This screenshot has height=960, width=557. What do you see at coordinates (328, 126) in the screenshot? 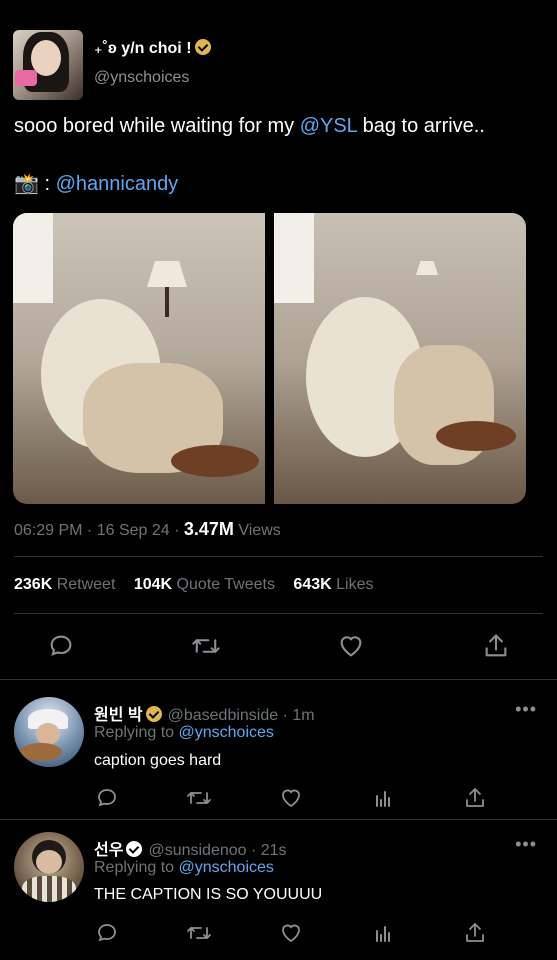
I see `mention-link-ysl: @YSL` at bounding box center [328, 126].